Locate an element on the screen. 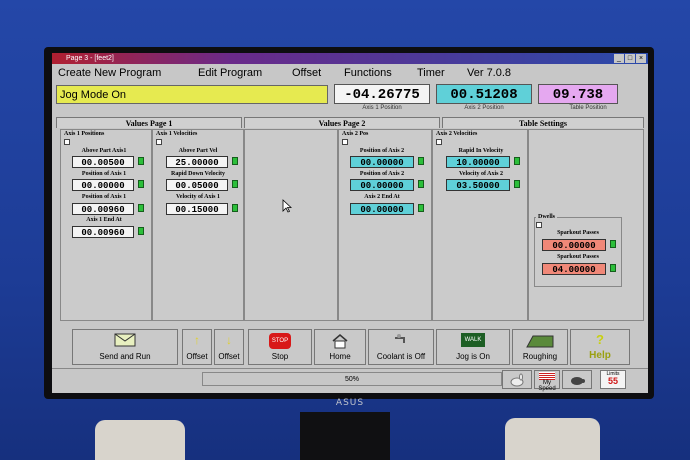  rabbit-speed-button is located at coordinates (517, 379).